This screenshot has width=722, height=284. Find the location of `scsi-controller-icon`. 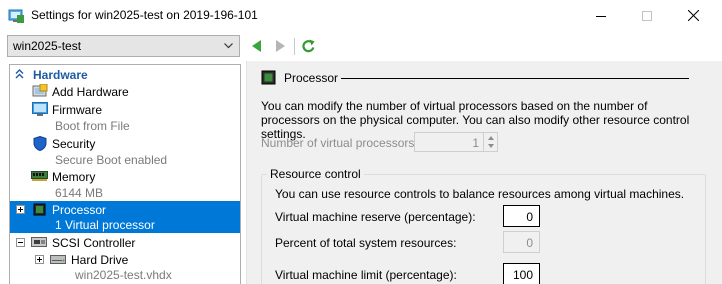

scsi-controller-icon is located at coordinates (39, 242).